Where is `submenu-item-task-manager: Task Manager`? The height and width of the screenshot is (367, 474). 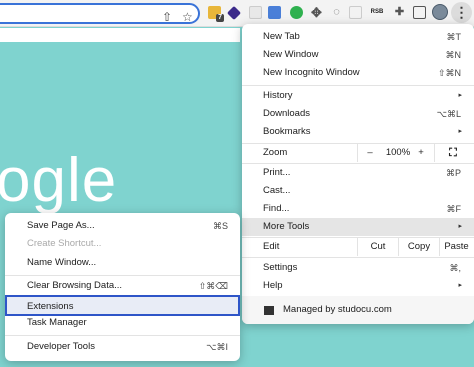 submenu-item-task-manager: Task Manager is located at coordinates (122, 323).